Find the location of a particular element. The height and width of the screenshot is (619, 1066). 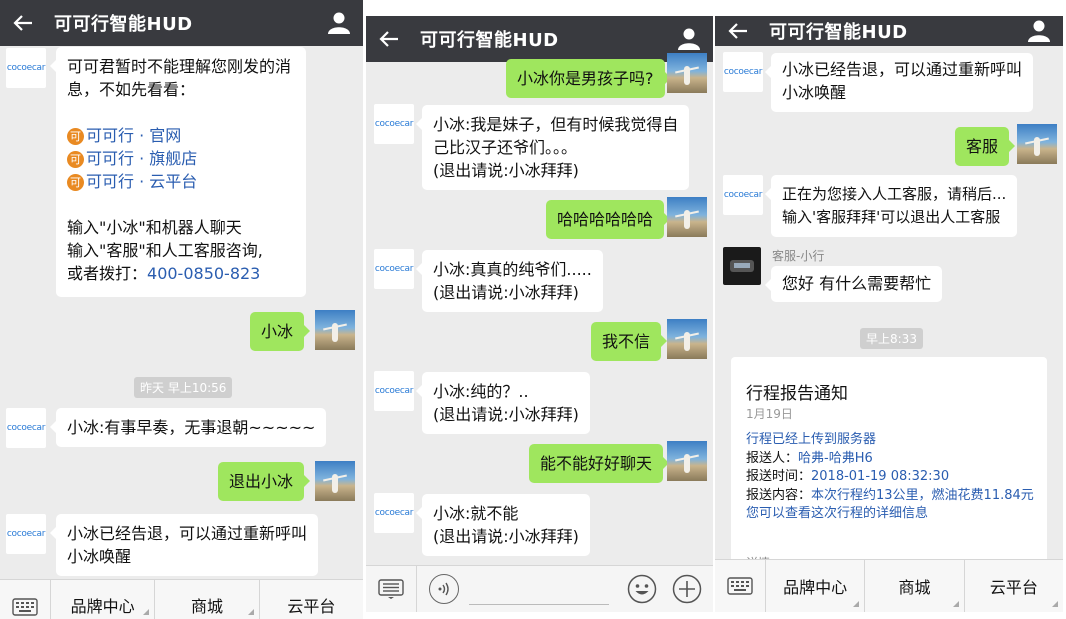

agent-name: 客服-小行 is located at coordinates (798, 256).